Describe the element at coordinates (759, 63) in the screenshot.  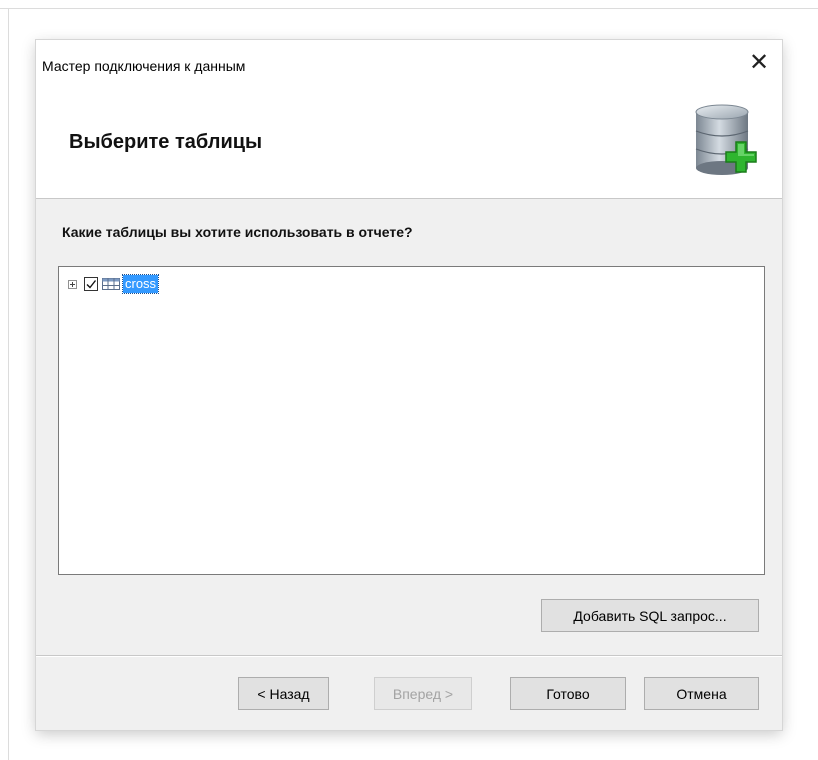
I see `close-icon: ✕` at that location.